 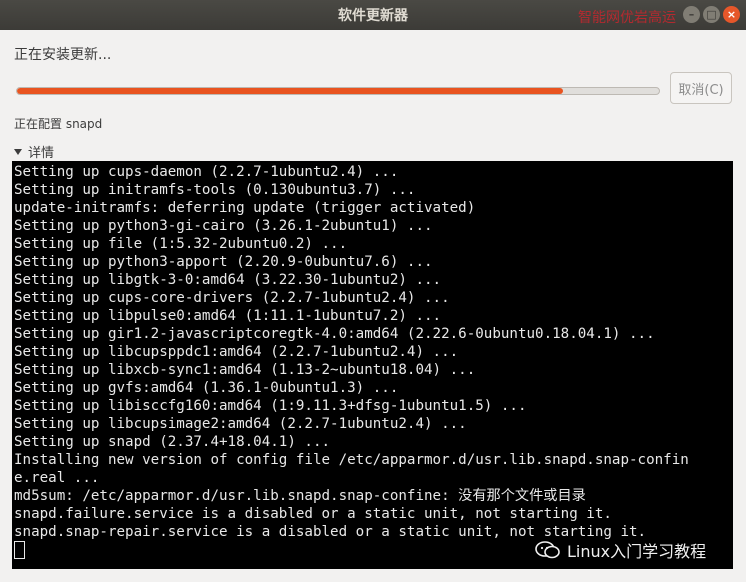 I want to click on window-controls: – □ ×, so click(x=711, y=14).